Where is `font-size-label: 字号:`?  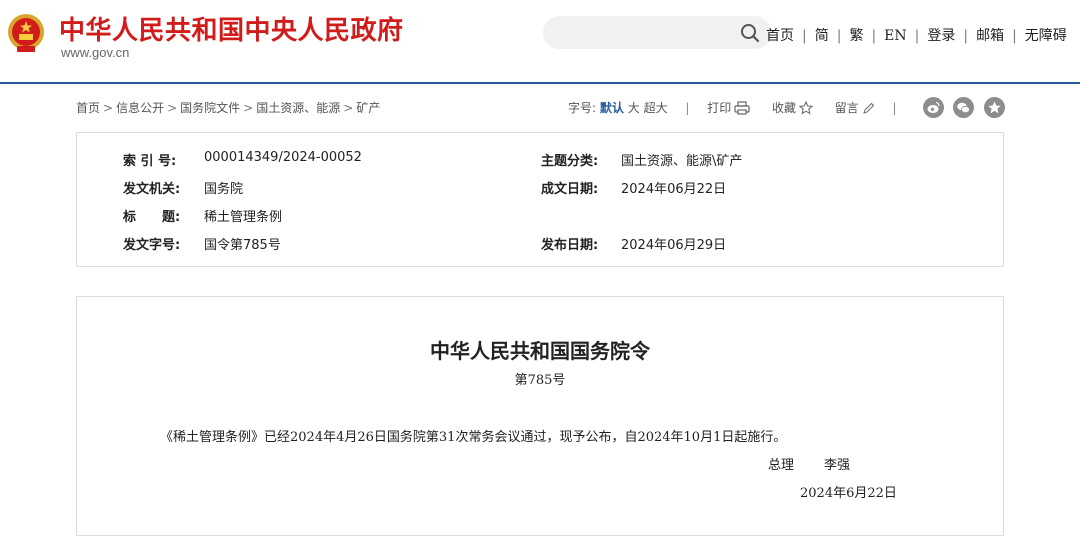
font-size-label: 字号: is located at coordinates (582, 108).